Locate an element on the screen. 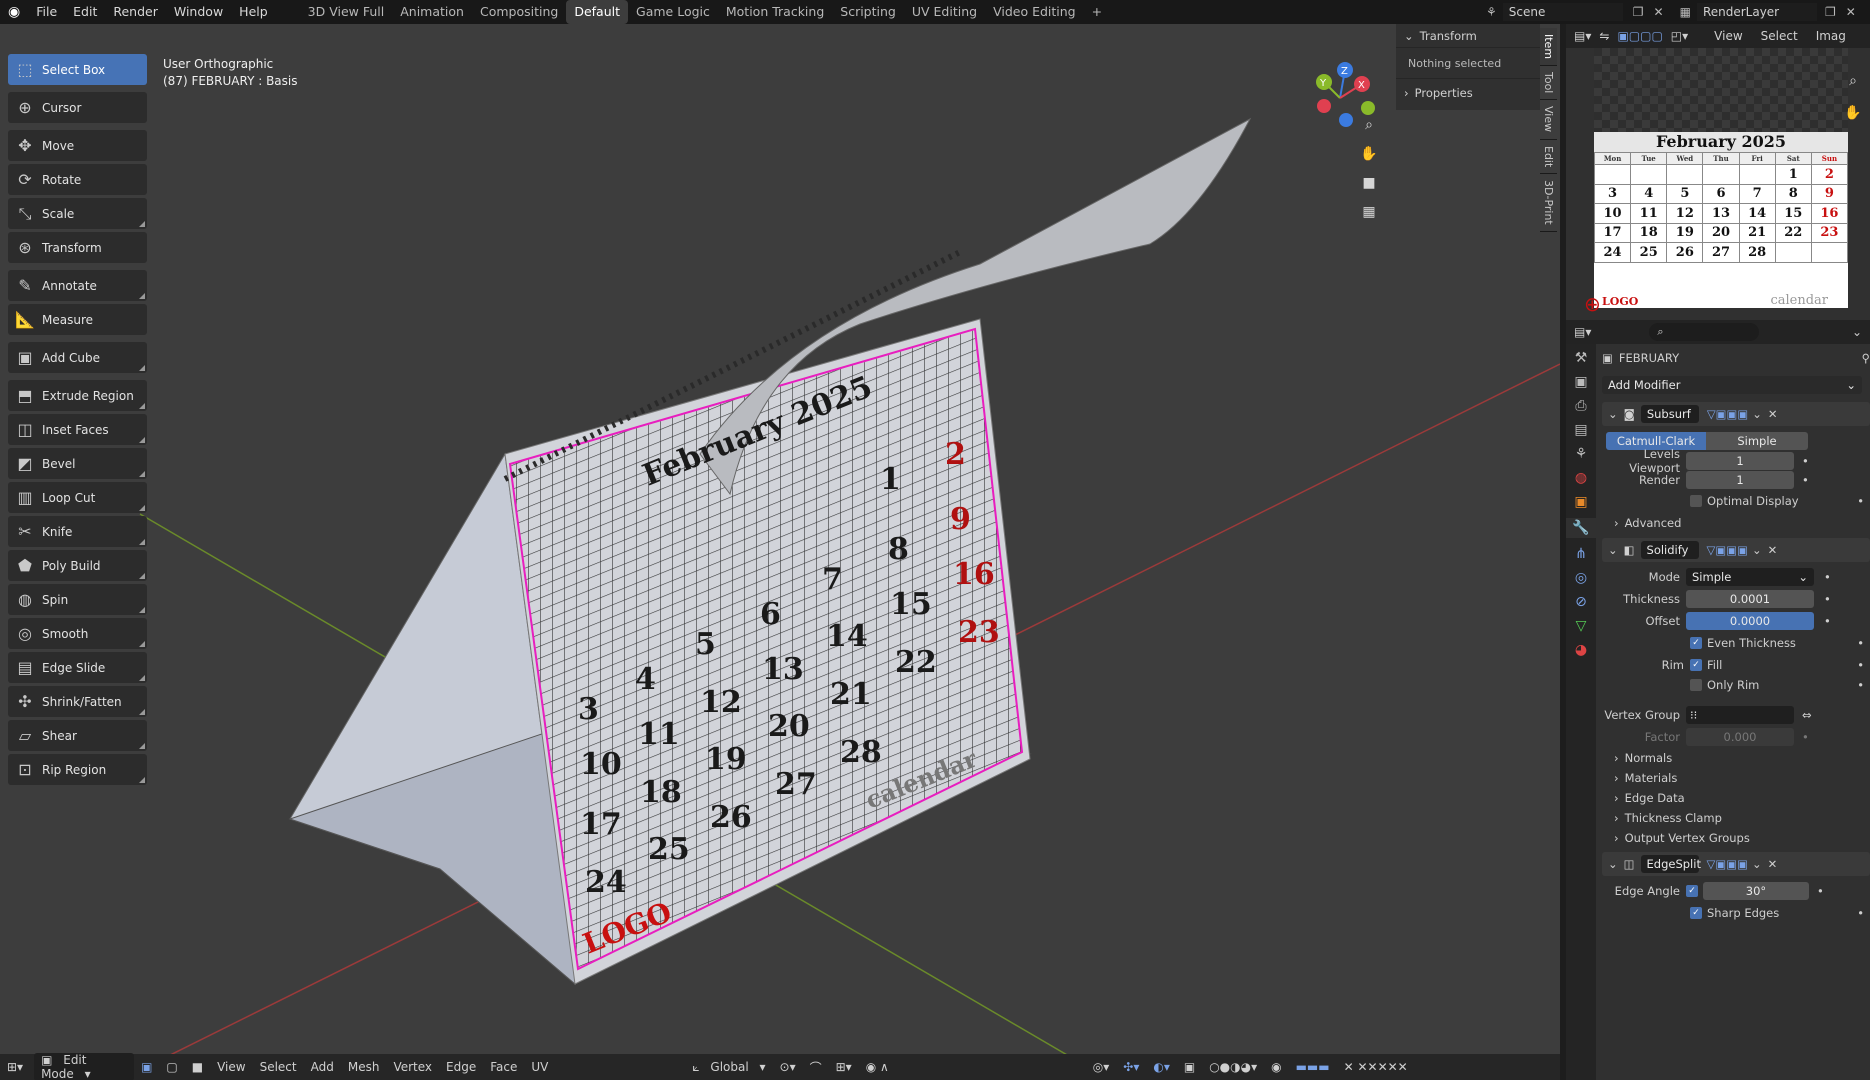 Image resolution: width=1870 pixels, height=1080 pixels. particles-tab-icon: ⋔ is located at coordinates (1581, 554).